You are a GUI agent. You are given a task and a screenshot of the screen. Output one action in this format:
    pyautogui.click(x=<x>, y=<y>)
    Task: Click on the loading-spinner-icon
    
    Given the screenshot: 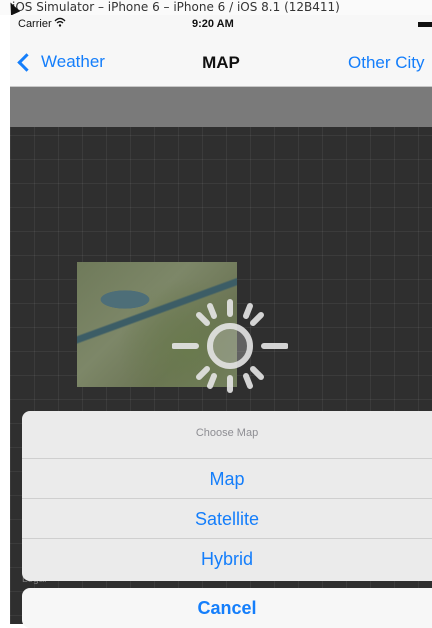 What is the action you would take?
    pyautogui.click(x=230, y=346)
    